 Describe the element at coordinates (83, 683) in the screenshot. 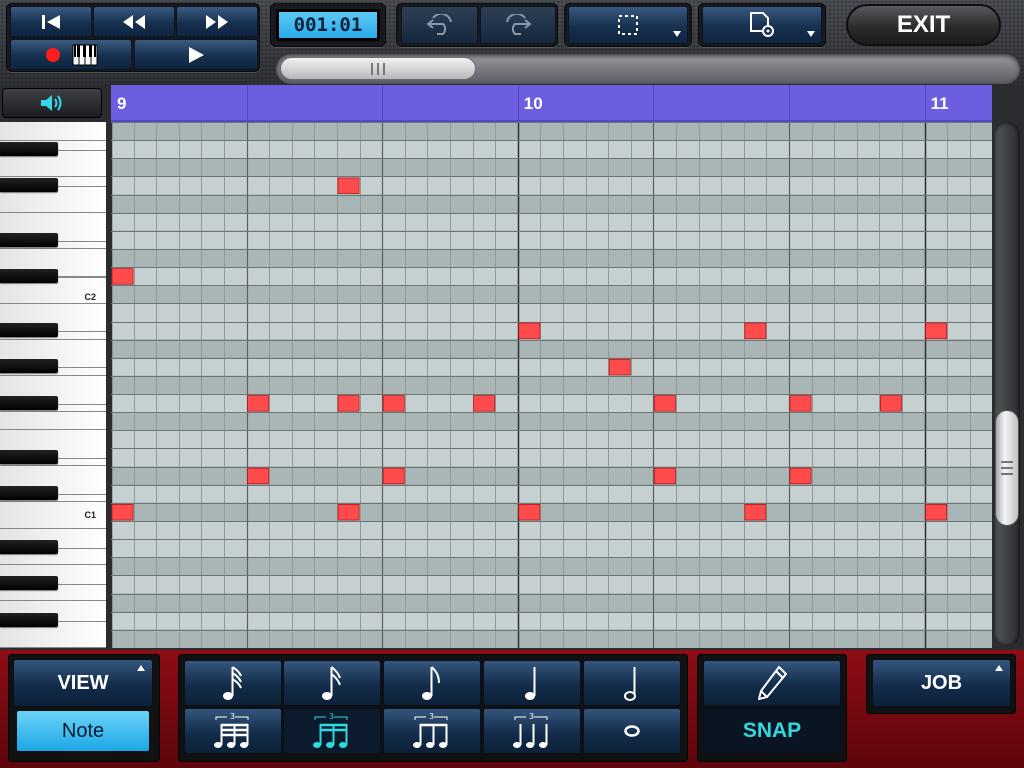

I see `view-button: VIEW` at that location.